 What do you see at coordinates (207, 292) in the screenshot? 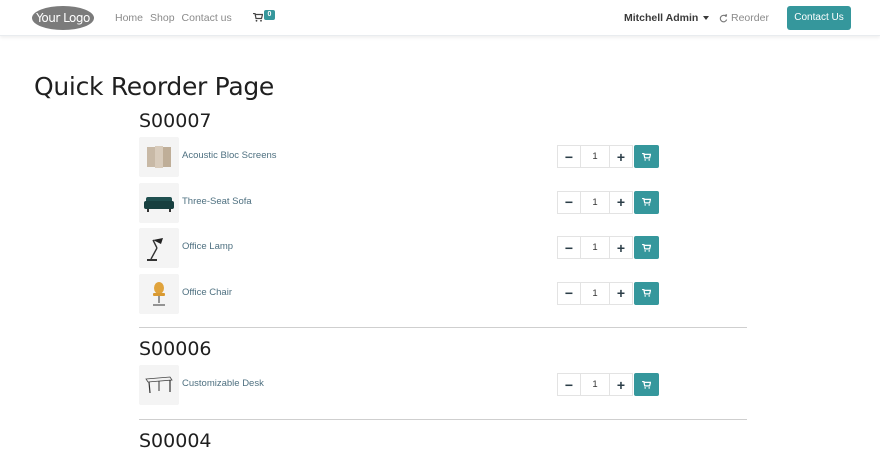
I see `product-name: Office Chair` at bounding box center [207, 292].